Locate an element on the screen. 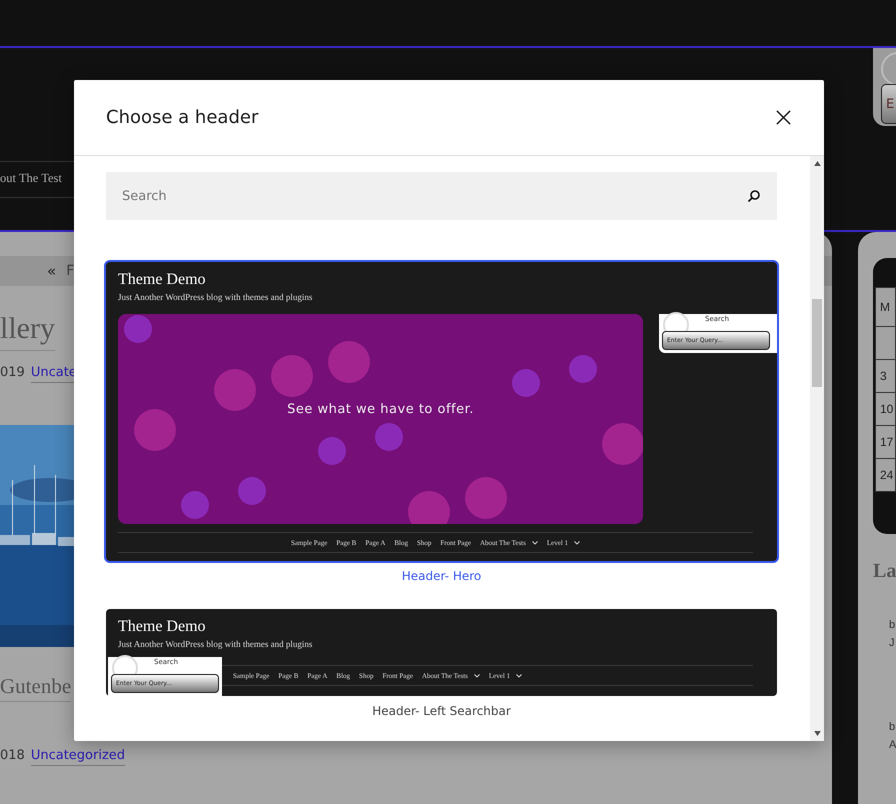 Image resolution: width=896 pixels, height=804 pixels. close-icon is located at coordinates (783, 117).